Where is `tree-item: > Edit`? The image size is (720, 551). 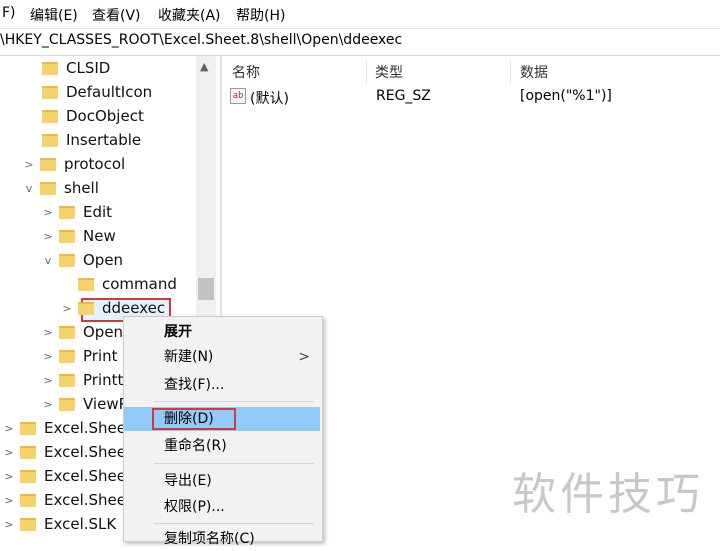
tree-item: > Edit is located at coordinates (76, 212).